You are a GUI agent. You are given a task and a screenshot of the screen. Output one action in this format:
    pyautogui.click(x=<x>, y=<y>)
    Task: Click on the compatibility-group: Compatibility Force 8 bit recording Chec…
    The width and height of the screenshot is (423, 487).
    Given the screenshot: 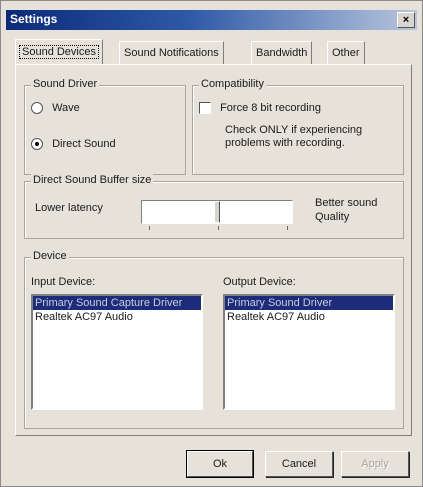 What is the action you would take?
    pyautogui.click(x=298, y=126)
    